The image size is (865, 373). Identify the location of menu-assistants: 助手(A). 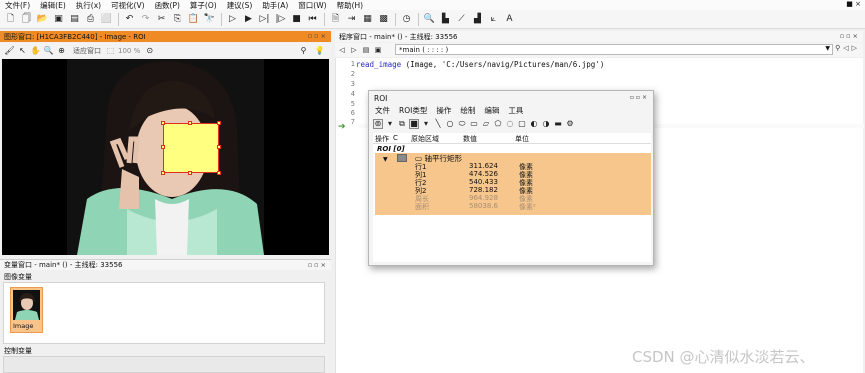
(275, 5).